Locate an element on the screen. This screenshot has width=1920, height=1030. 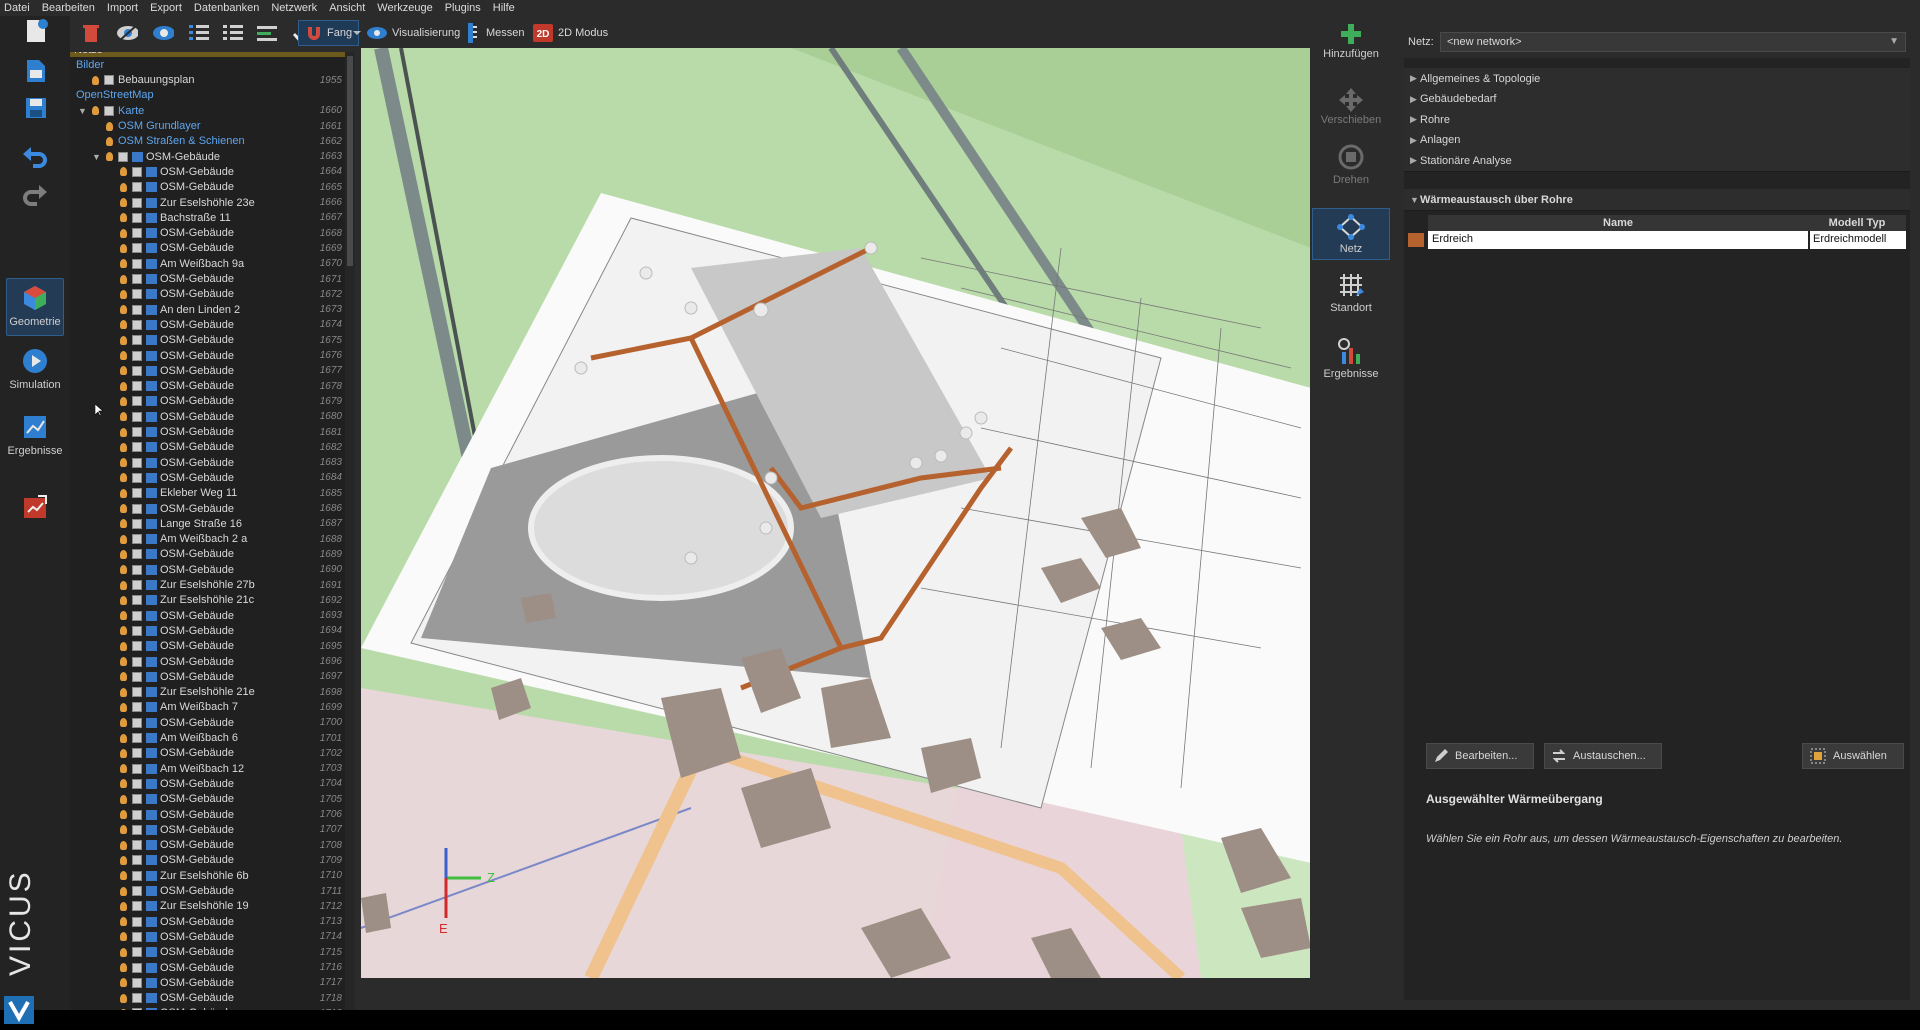
tree-row: ▶Netze is located at coordinates (208, 54).